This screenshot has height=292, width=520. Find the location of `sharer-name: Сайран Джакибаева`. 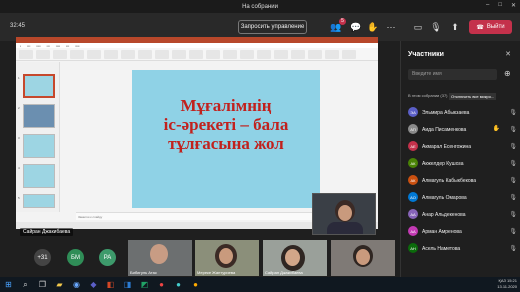

sharer-name: Сайран Джакибаева is located at coordinates (47, 232).